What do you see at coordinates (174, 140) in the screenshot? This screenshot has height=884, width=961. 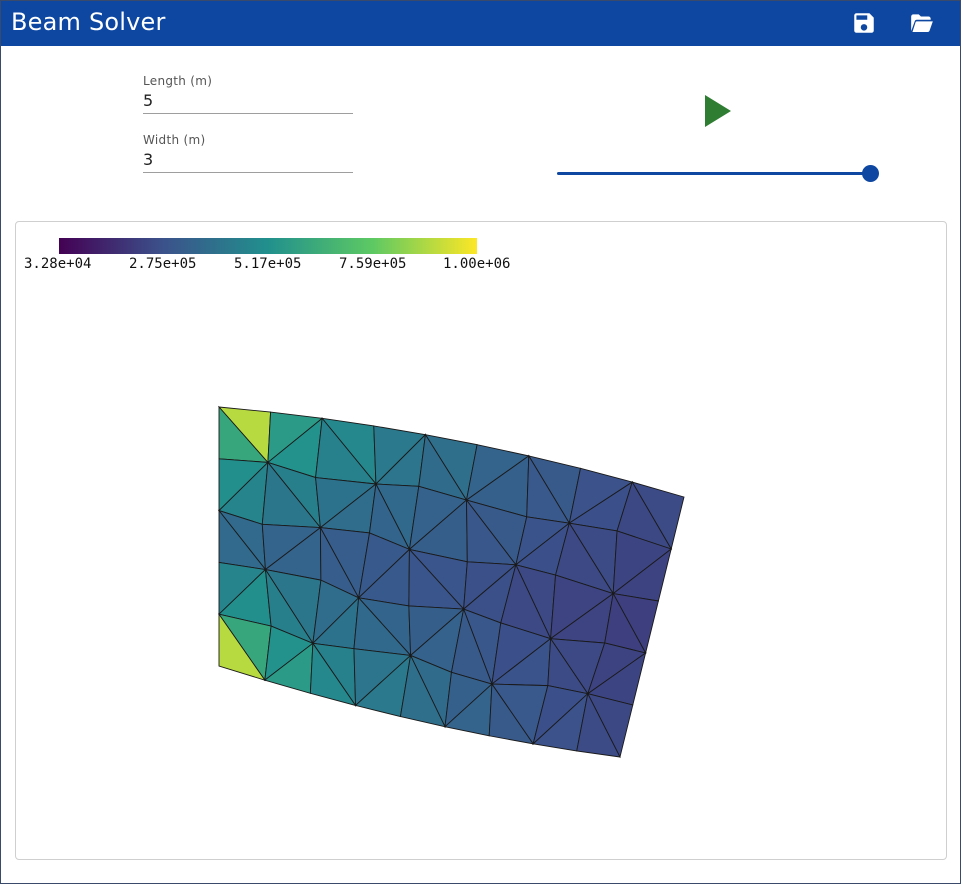 I see `width-label: Width (m)` at bounding box center [174, 140].